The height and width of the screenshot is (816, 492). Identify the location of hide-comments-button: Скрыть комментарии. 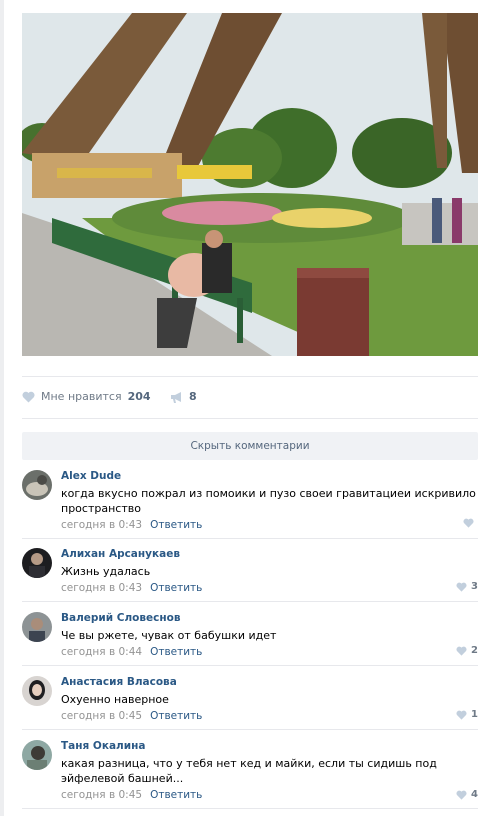
(250, 446).